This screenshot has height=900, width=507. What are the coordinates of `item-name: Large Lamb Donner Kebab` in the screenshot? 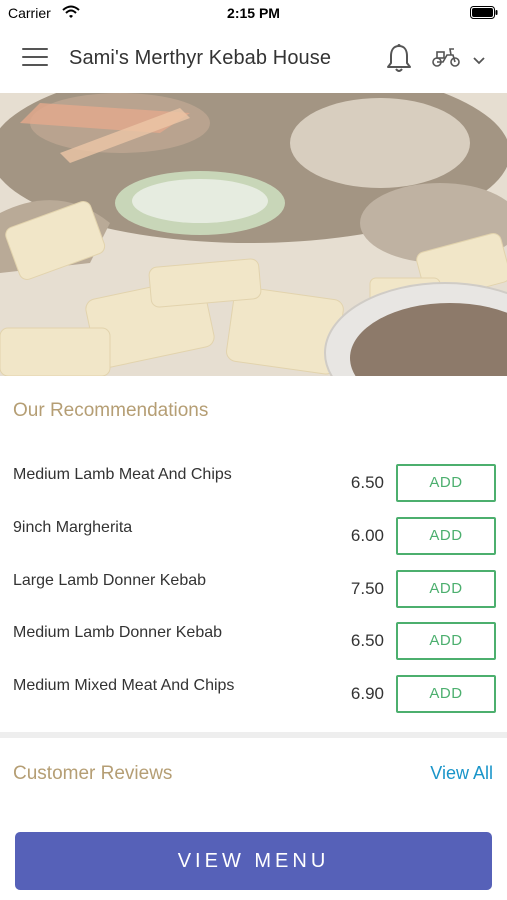 It's located at (110, 580).